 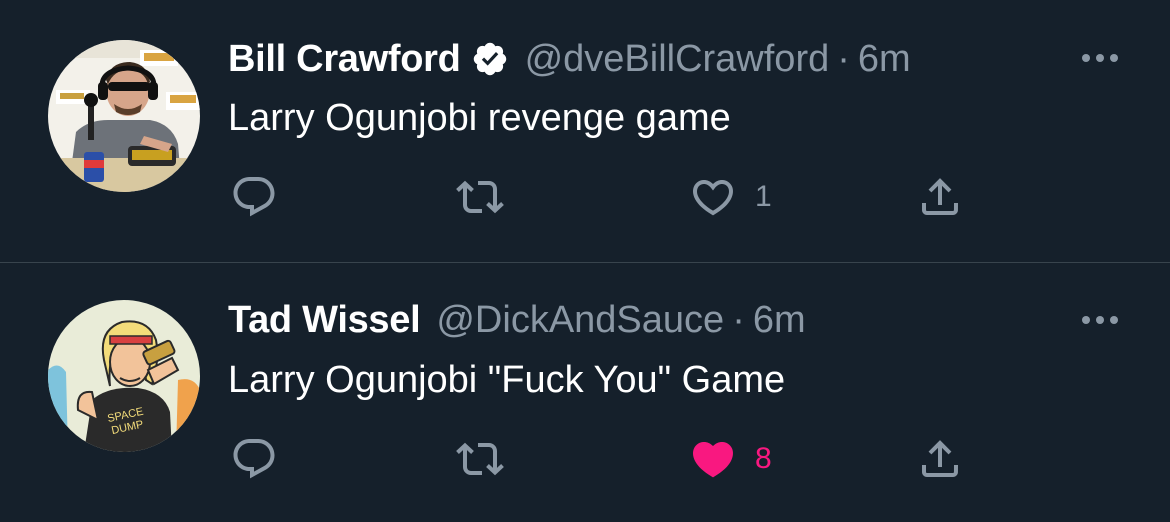 I want to click on heart-filled-icon, so click(x=713, y=460).